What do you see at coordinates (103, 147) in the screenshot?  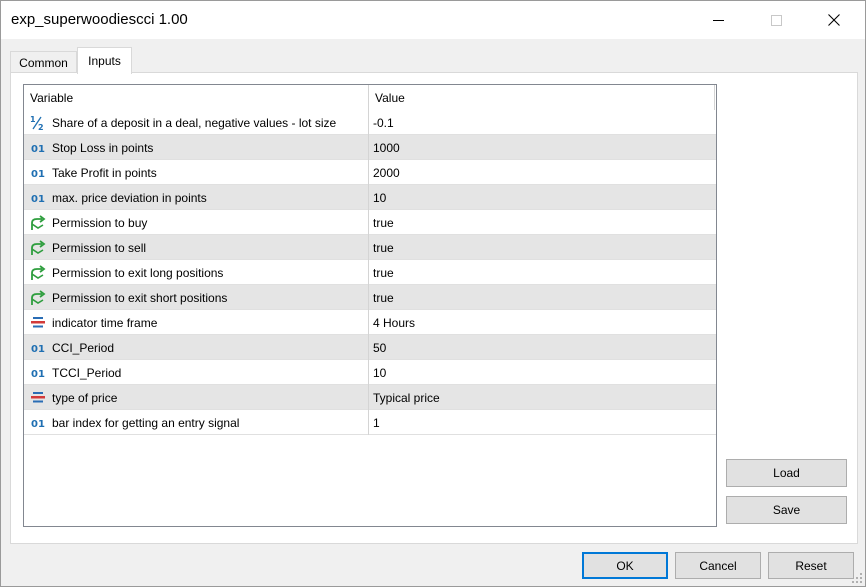 I see `variable-name: Stop Loss in points` at bounding box center [103, 147].